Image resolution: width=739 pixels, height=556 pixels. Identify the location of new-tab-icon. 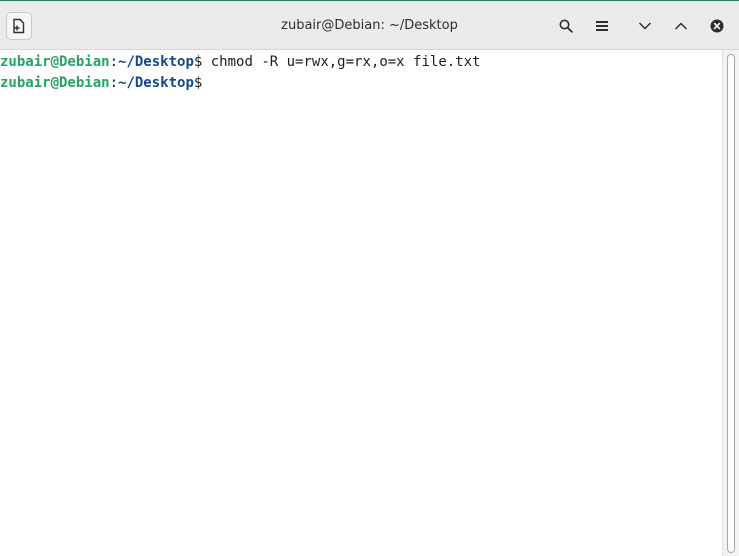
(19, 26).